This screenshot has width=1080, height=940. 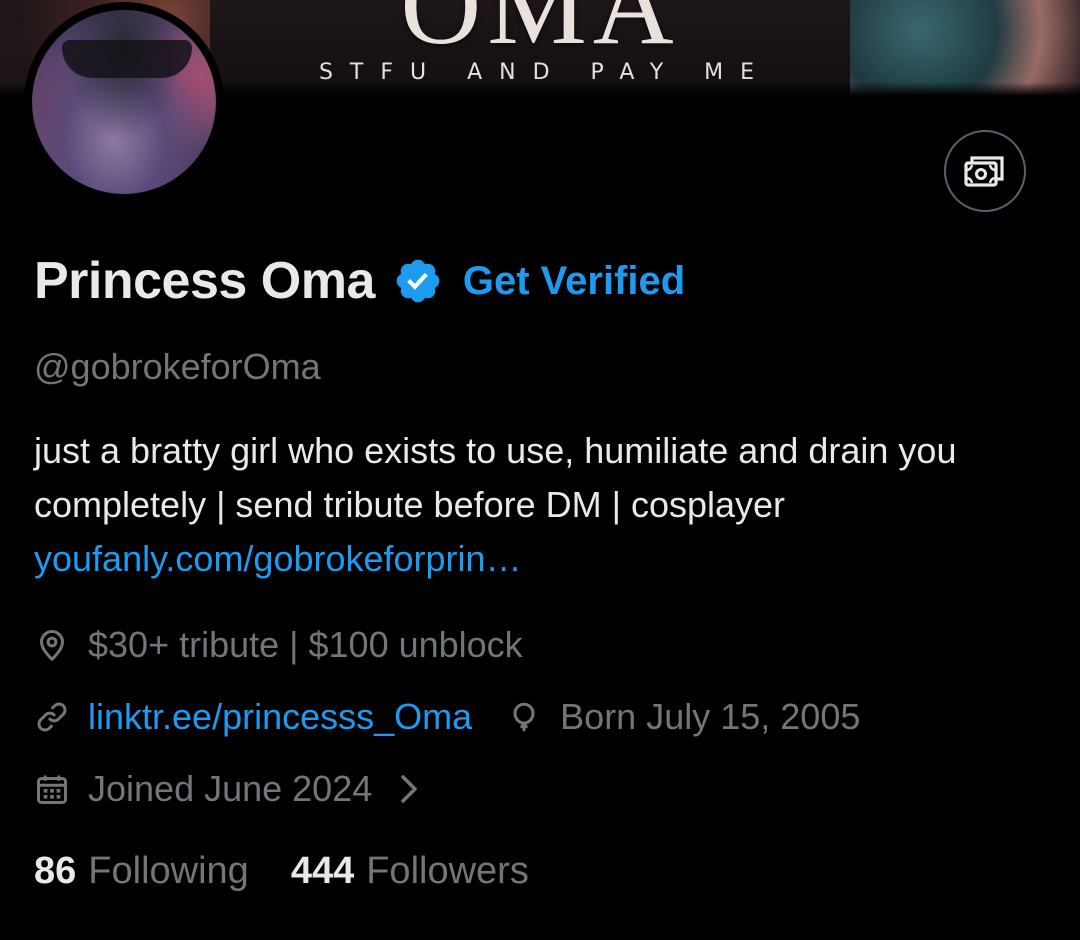 What do you see at coordinates (52, 646) in the screenshot?
I see `location-pin-icon` at bounding box center [52, 646].